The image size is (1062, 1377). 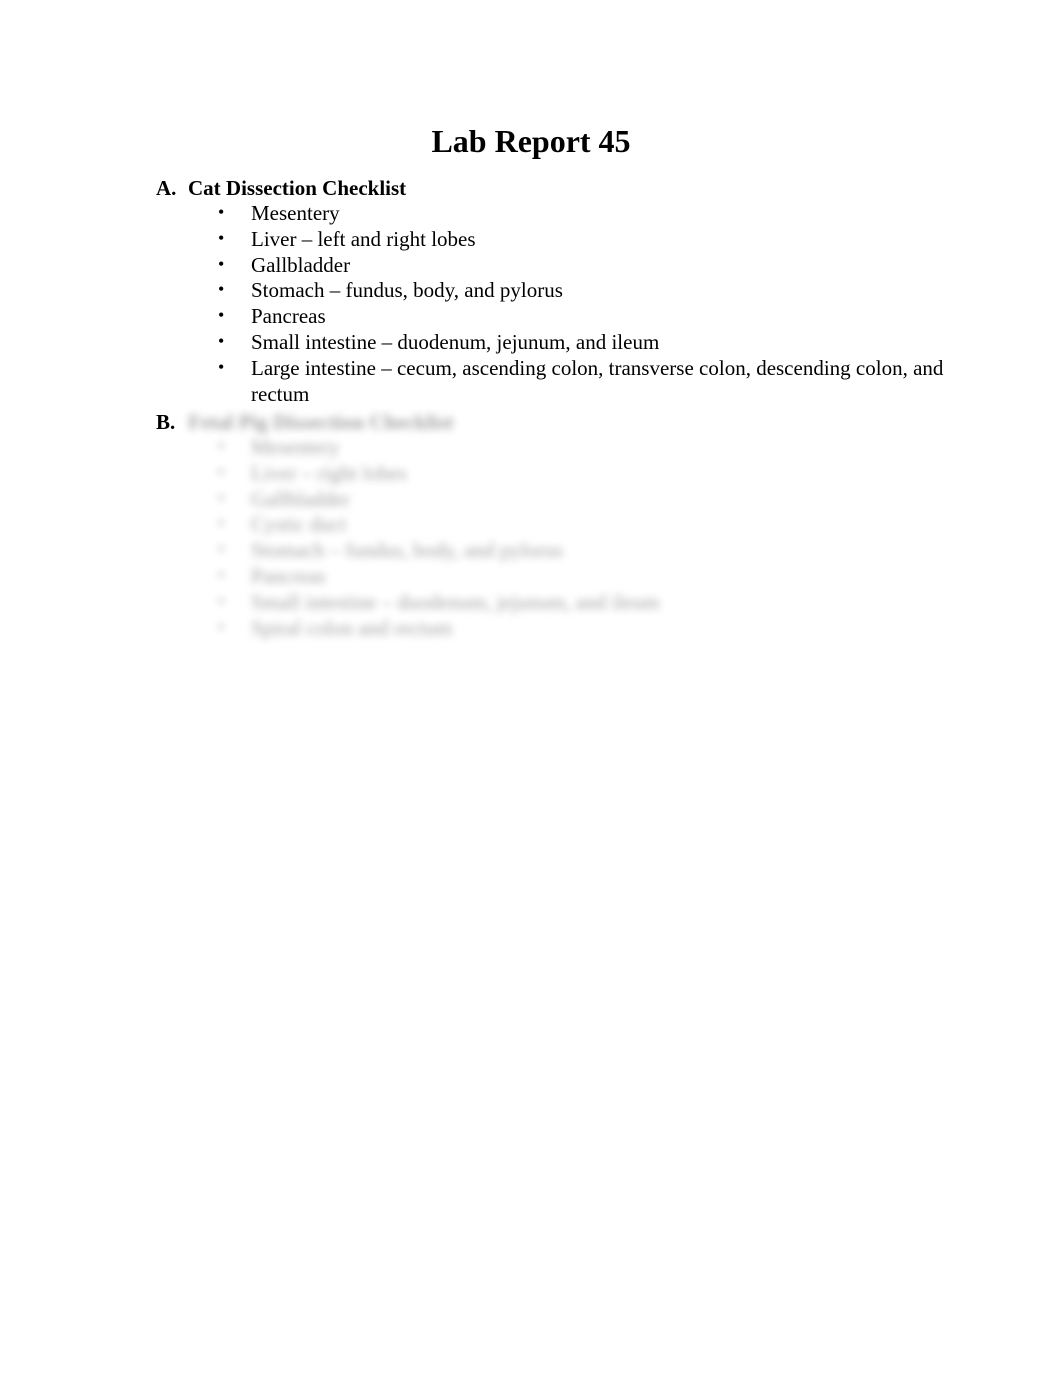 I want to click on list-item-text: Spiral colon and rectum, so click(x=352, y=627).